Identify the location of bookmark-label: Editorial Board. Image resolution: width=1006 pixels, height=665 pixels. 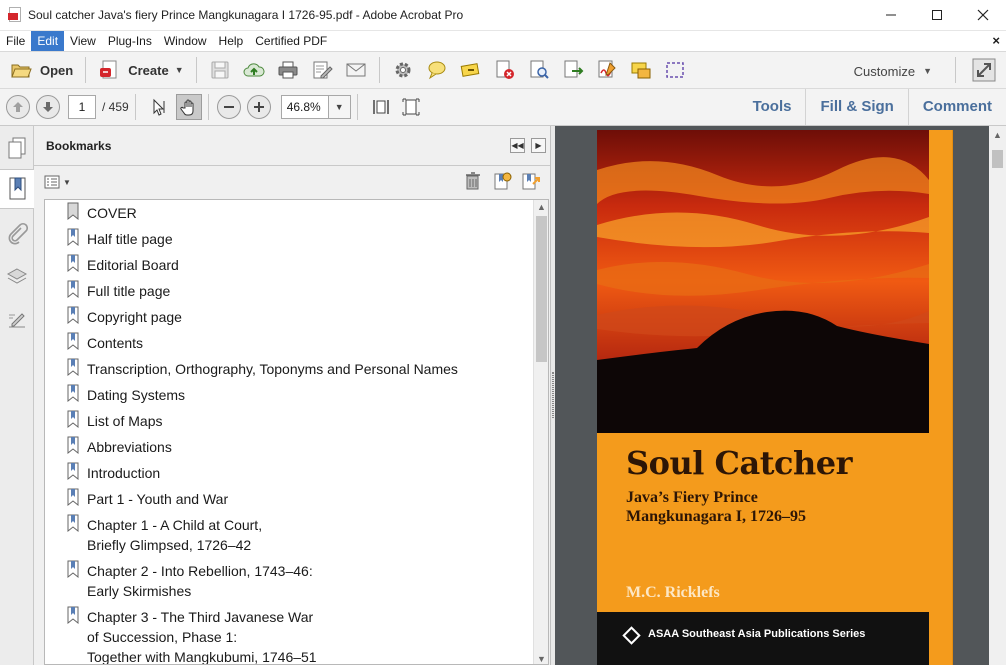
(133, 265).